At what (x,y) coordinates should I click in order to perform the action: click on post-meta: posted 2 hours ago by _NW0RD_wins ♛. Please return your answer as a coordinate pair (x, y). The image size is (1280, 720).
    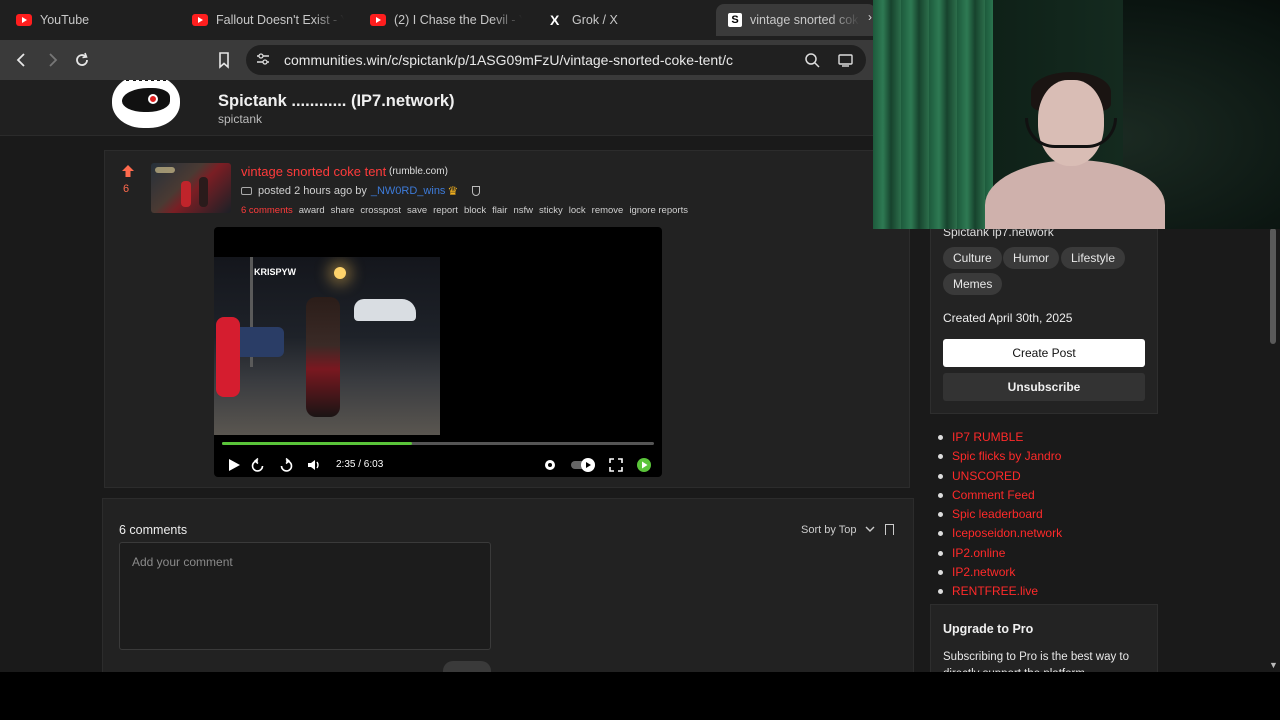
    Looking at the image, I should click on (361, 191).